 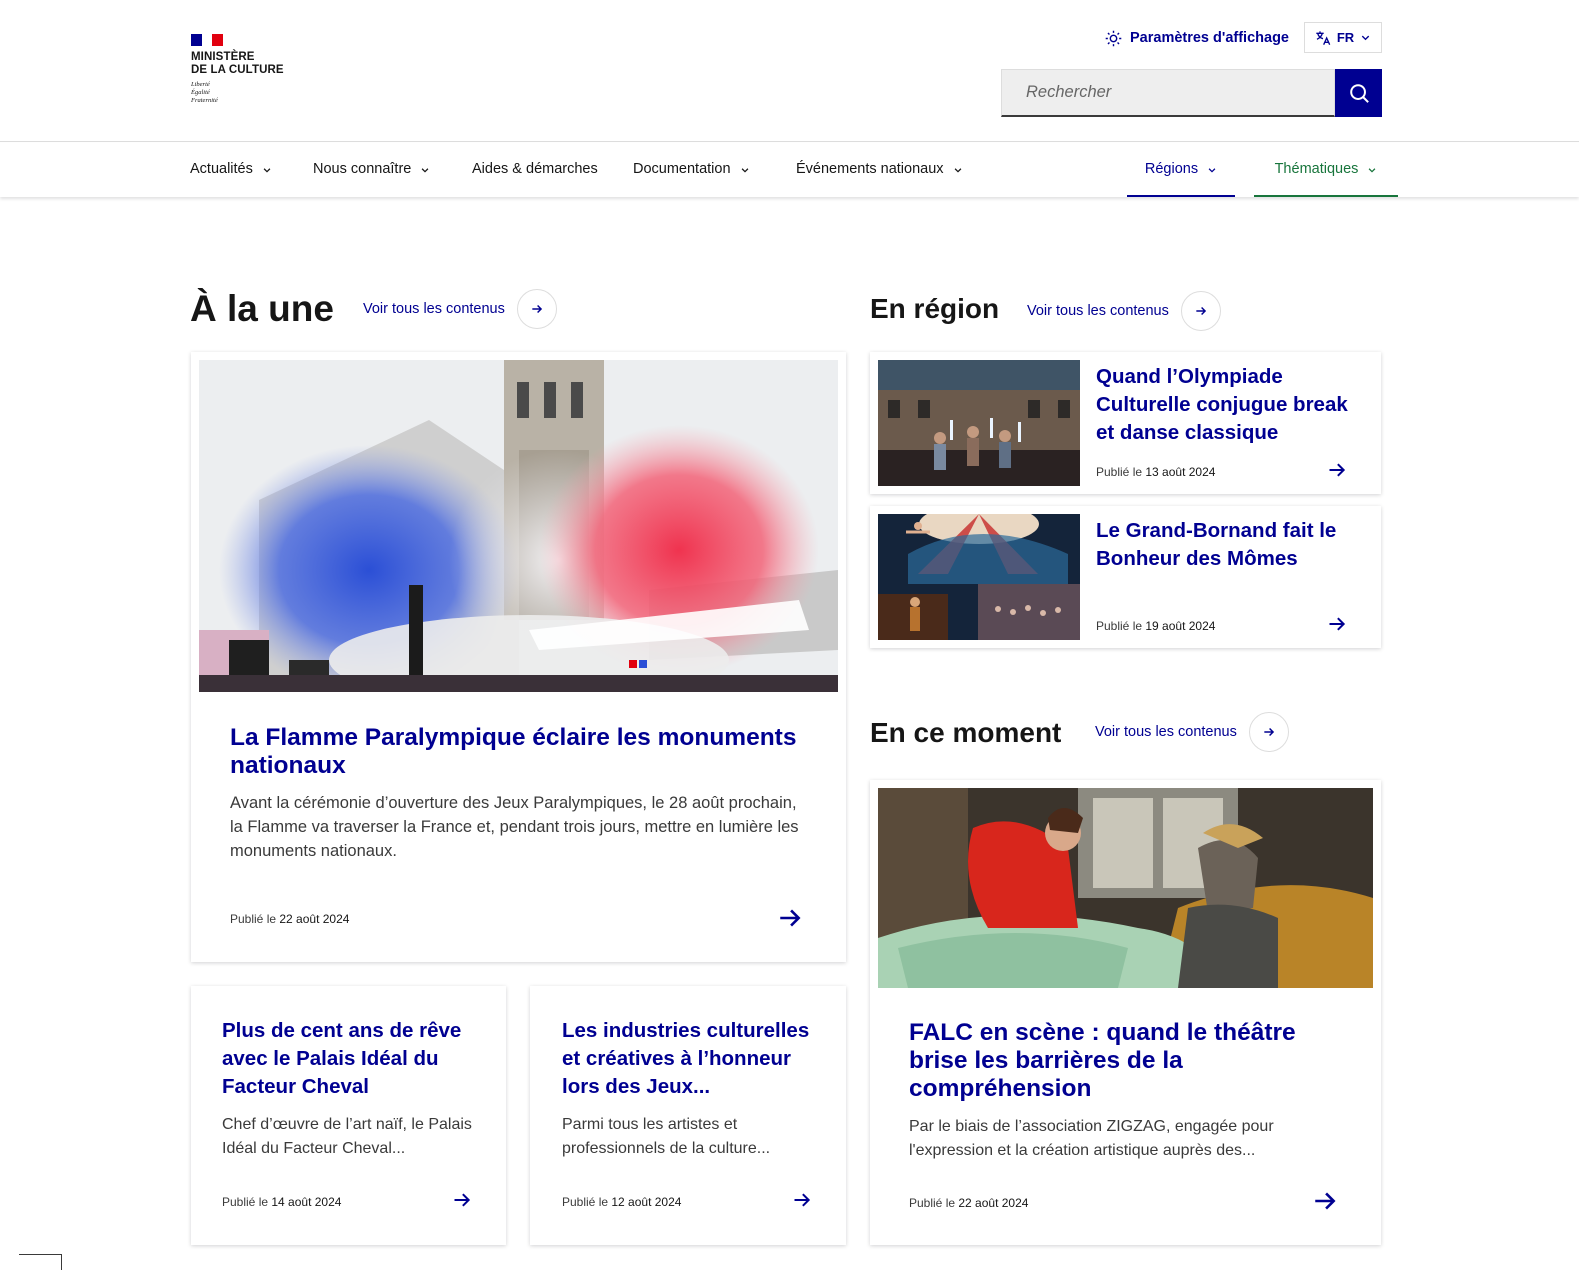 I want to click on nav-item-aides-demarches: Aides & démarches, so click(x=535, y=169).